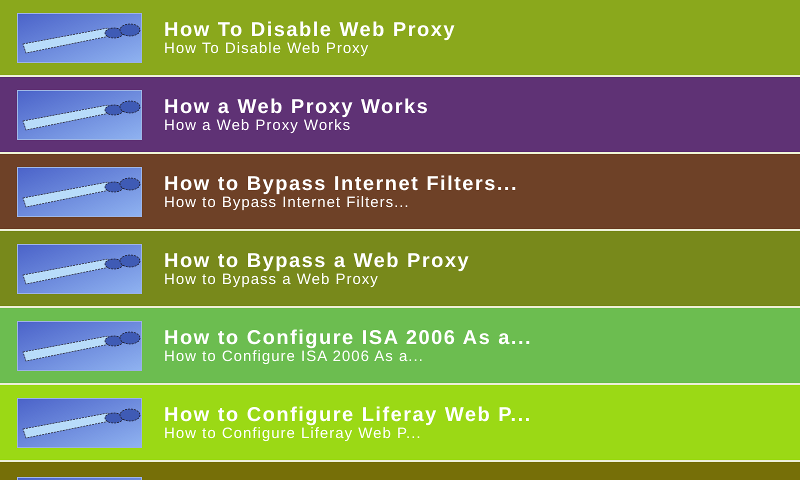 The height and width of the screenshot is (480, 800). Describe the element at coordinates (272, 279) in the screenshot. I see `item-subtitle: How to Bypass a Web Proxy` at that location.